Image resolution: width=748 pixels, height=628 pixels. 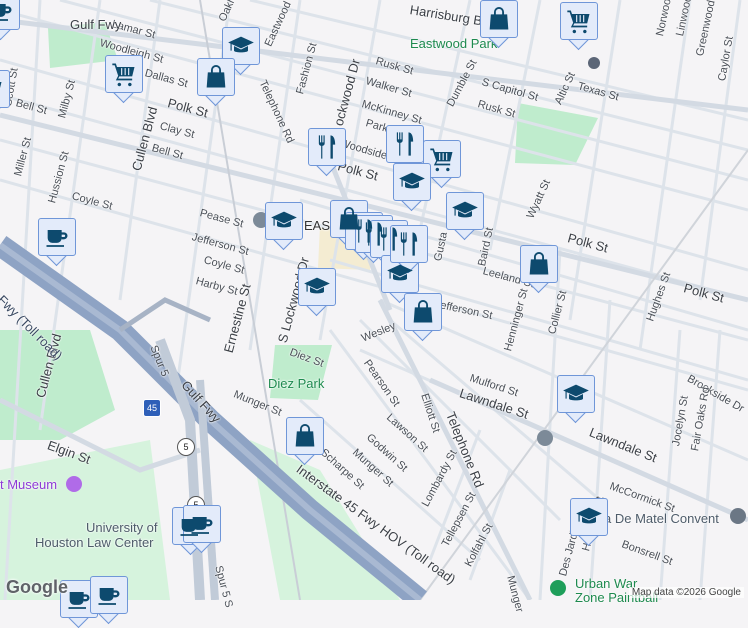 I want to click on convent-label: a De Matel Convent, so click(x=661, y=518).